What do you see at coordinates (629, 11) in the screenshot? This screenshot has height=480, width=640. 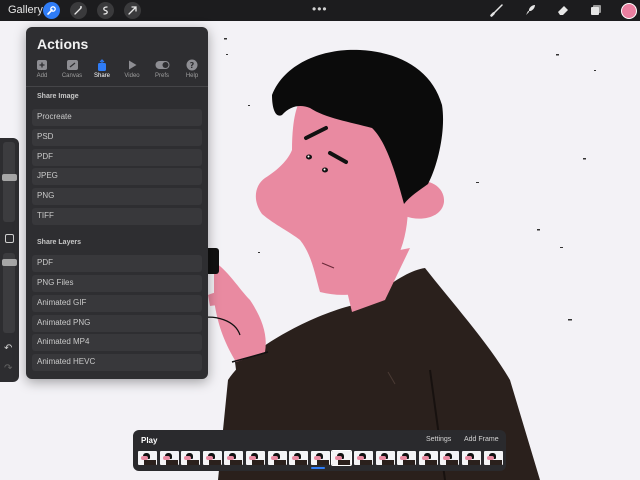 I see `color-swatch-button` at bounding box center [629, 11].